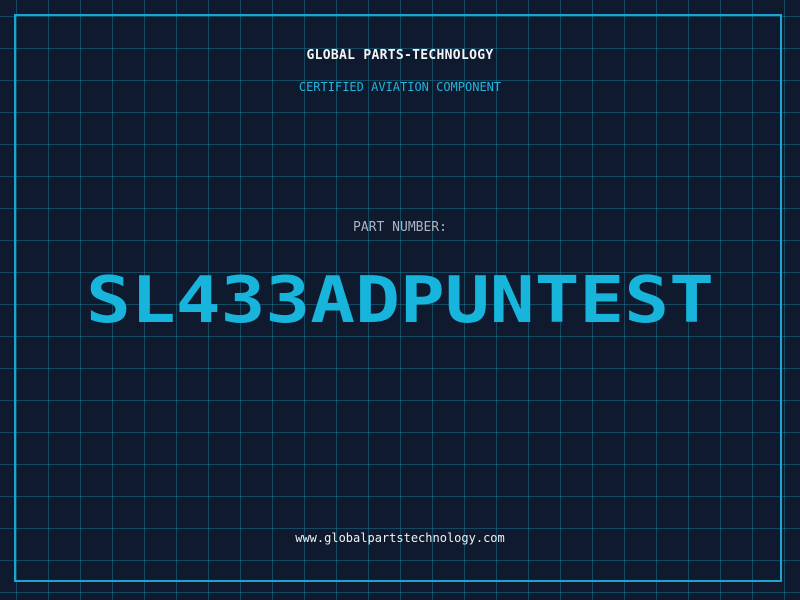  I want to click on part-number-label: PART NUMBER:, so click(400, 227).